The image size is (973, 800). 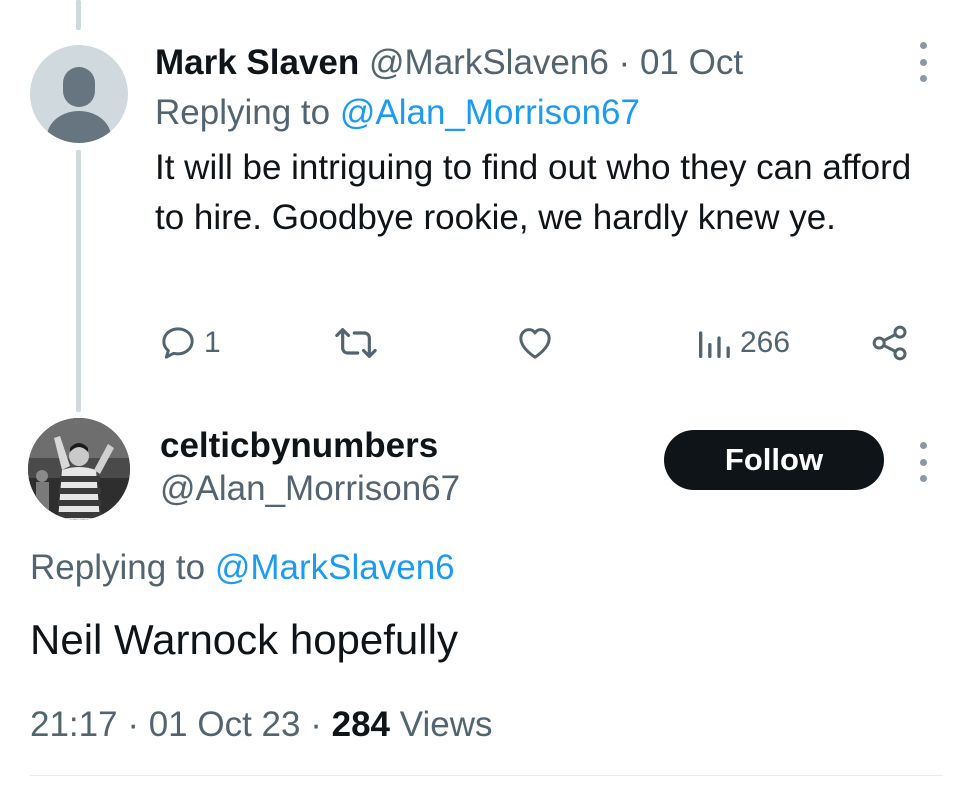 What do you see at coordinates (78, 281) in the screenshot?
I see `thread-line` at bounding box center [78, 281].